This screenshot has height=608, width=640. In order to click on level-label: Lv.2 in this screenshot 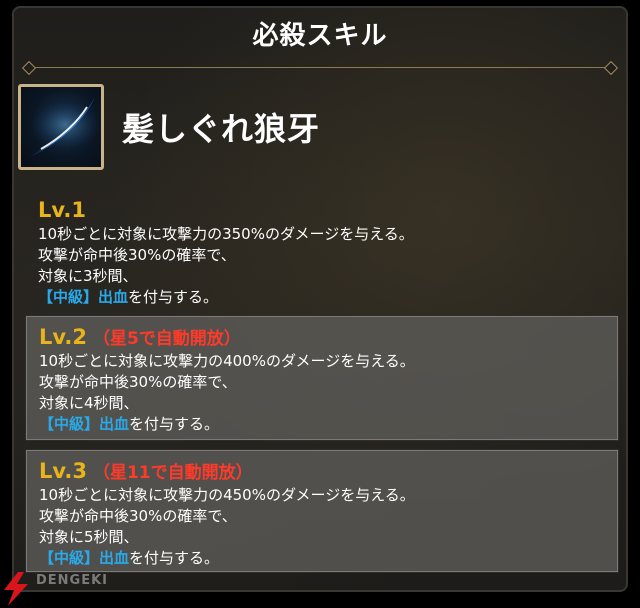, I will do `click(63, 337)`.